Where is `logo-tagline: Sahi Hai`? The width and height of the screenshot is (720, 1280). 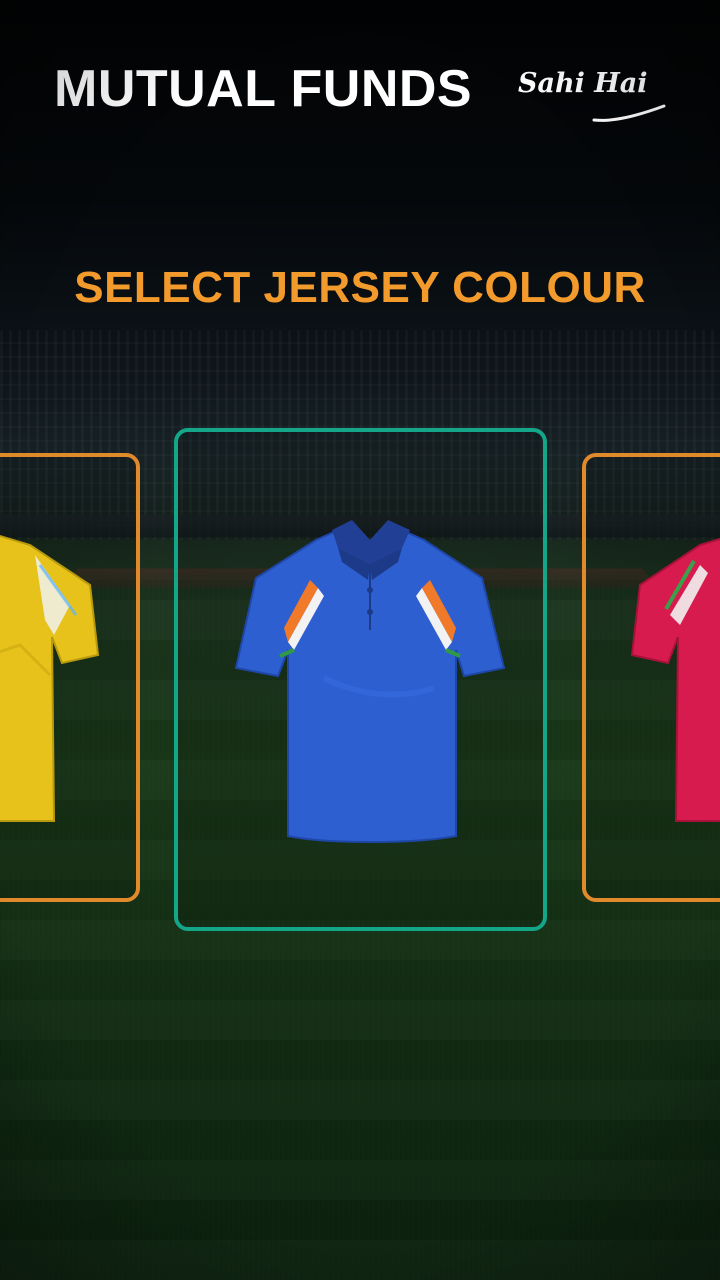
logo-tagline: Sahi Hai is located at coordinates (583, 83).